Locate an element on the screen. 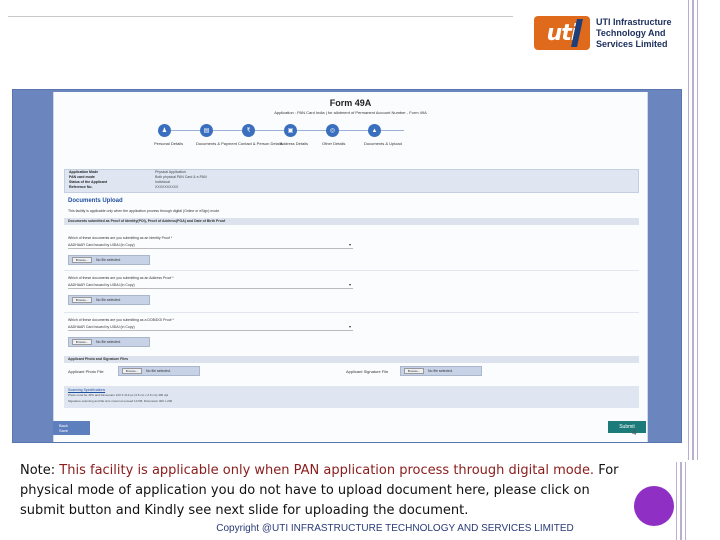 This screenshot has width=720, height=540. signature-label: Applicant Signature File is located at coordinates (367, 371).